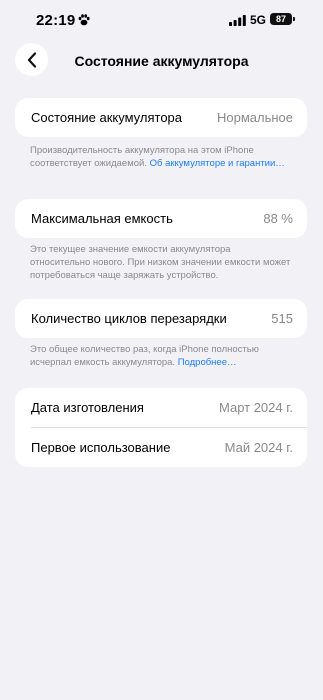  I want to click on status-bar: 22:19 5G 87, so click(161, 22).